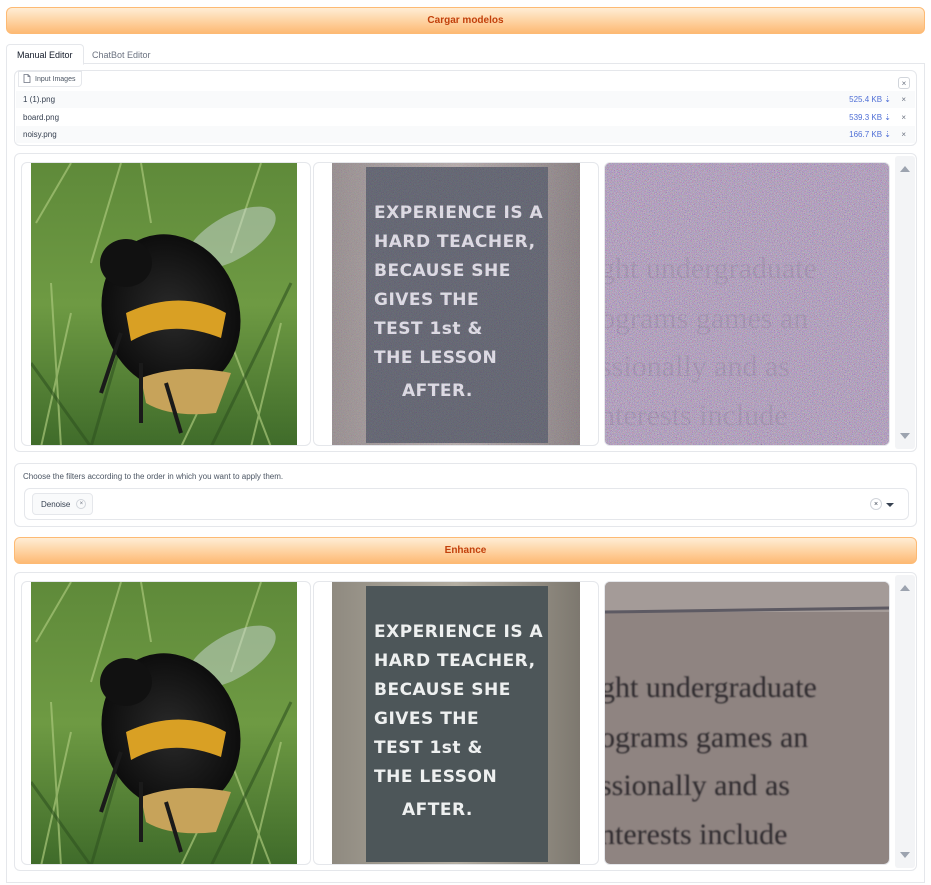 Image resolution: width=931 pixels, height=885 pixels. I want to click on svg-text: nterests include, so click(696, 834).